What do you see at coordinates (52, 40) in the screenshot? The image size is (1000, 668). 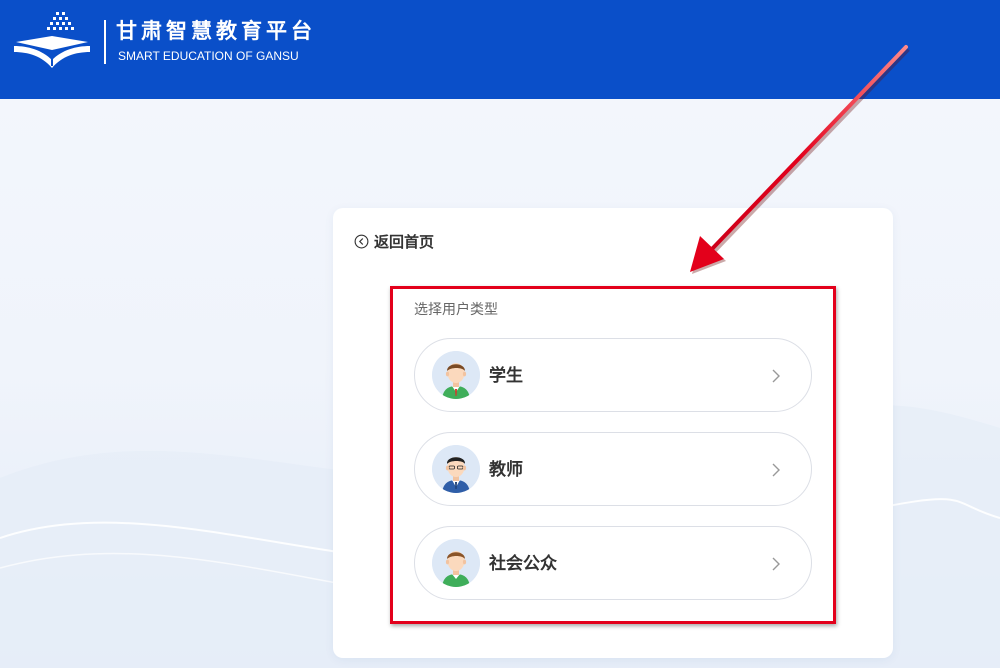 I see `open-book-logo-icon` at bounding box center [52, 40].